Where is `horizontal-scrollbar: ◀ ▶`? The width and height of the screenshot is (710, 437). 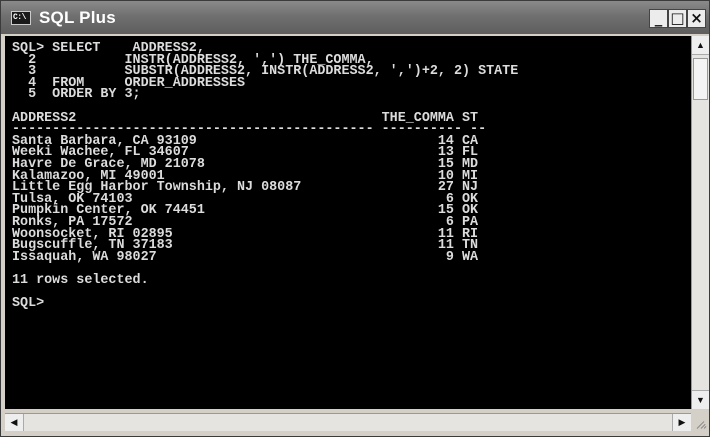
horizontal-scrollbar: ◀ ▶ is located at coordinates (348, 422).